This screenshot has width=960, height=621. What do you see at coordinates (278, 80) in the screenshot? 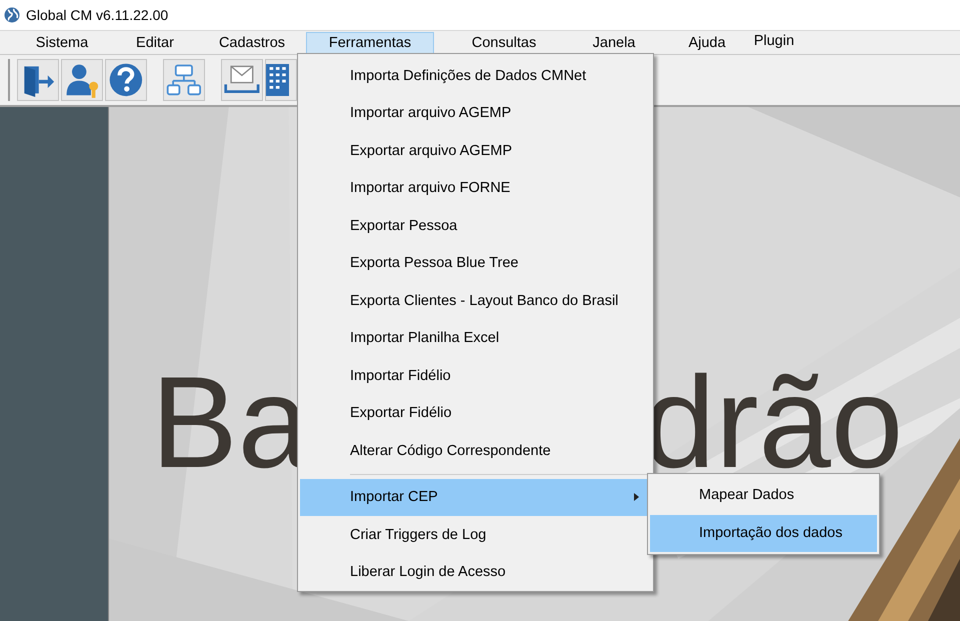
I see `building-icon` at bounding box center [278, 80].